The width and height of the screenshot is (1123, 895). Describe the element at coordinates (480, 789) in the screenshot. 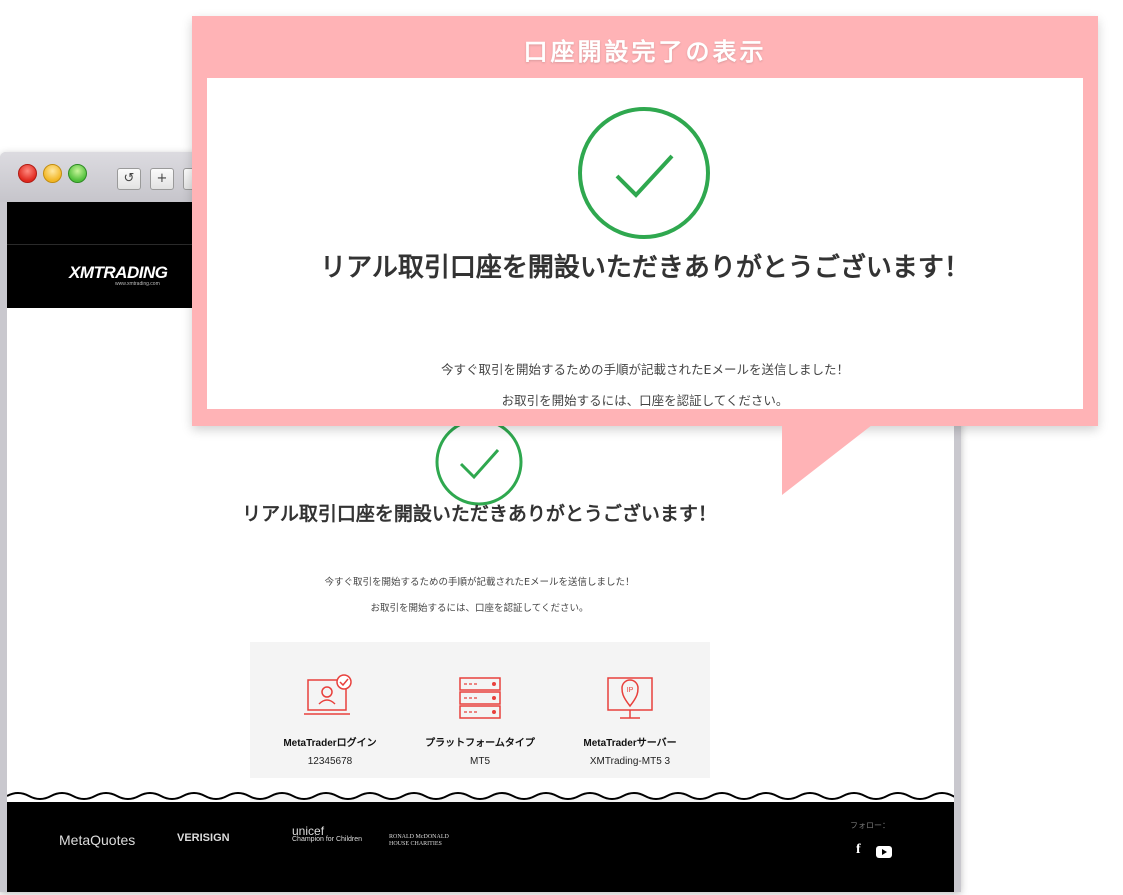

I see `torn-edge` at that location.